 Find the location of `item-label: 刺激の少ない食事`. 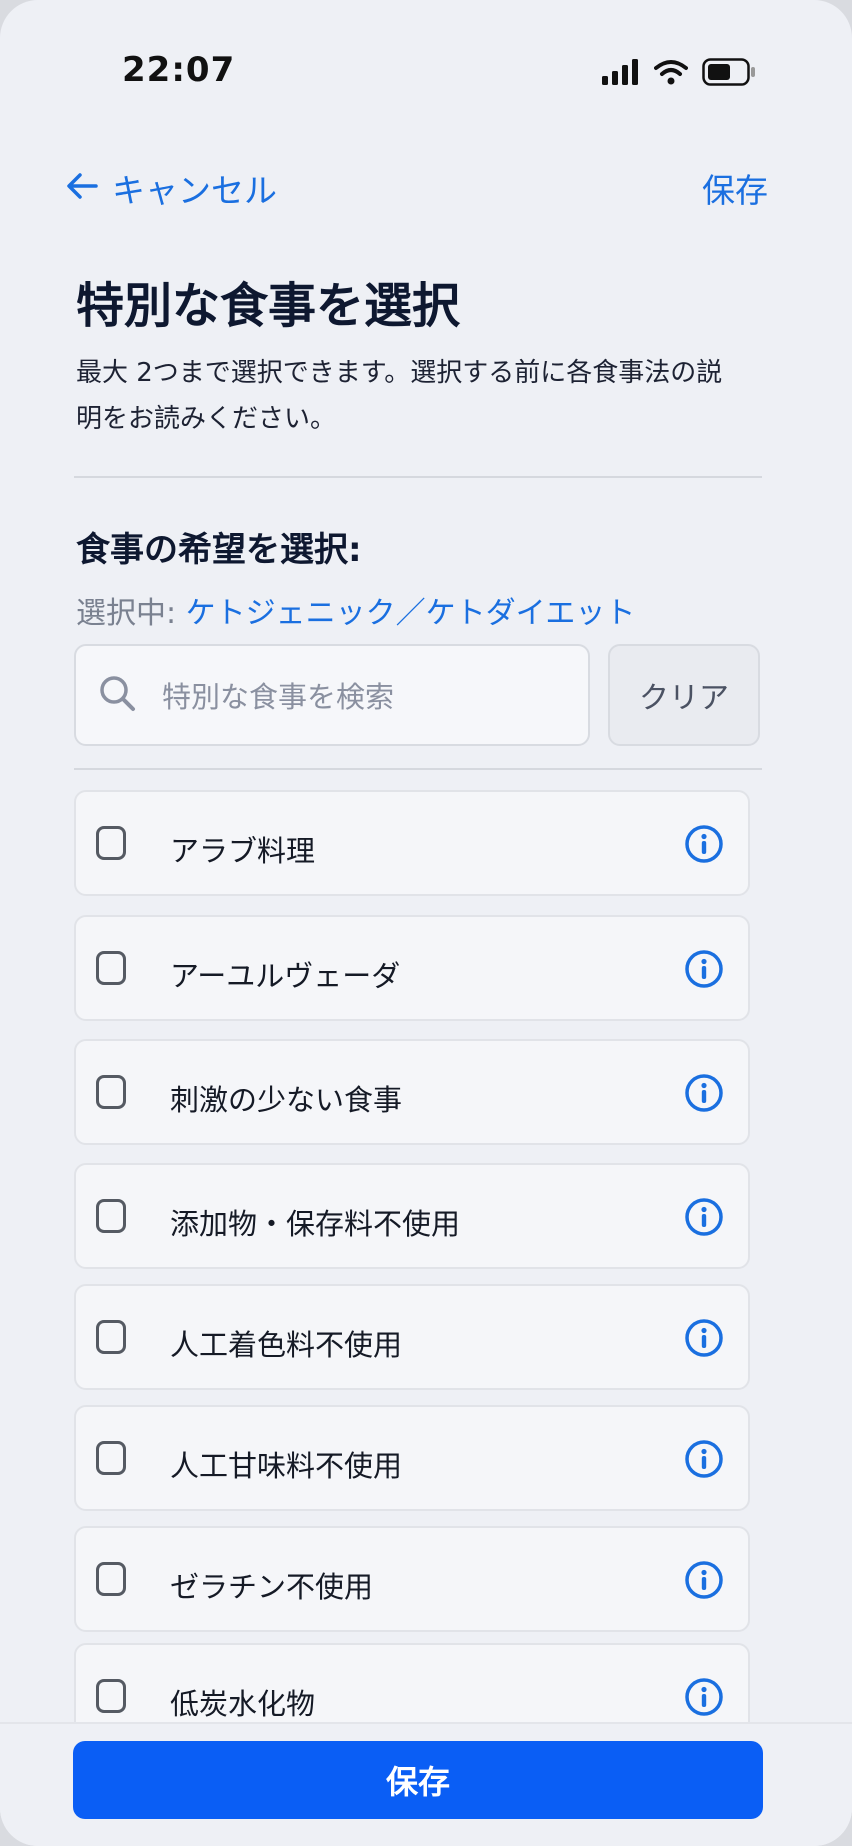

item-label: 刺激の少ない食事 is located at coordinates (286, 1100).